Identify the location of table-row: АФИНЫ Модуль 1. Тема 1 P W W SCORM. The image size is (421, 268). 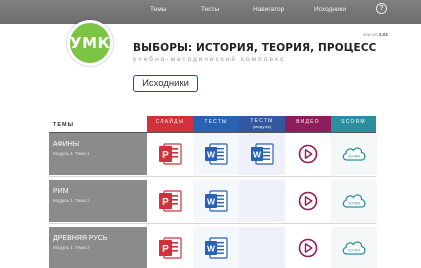
(213, 154).